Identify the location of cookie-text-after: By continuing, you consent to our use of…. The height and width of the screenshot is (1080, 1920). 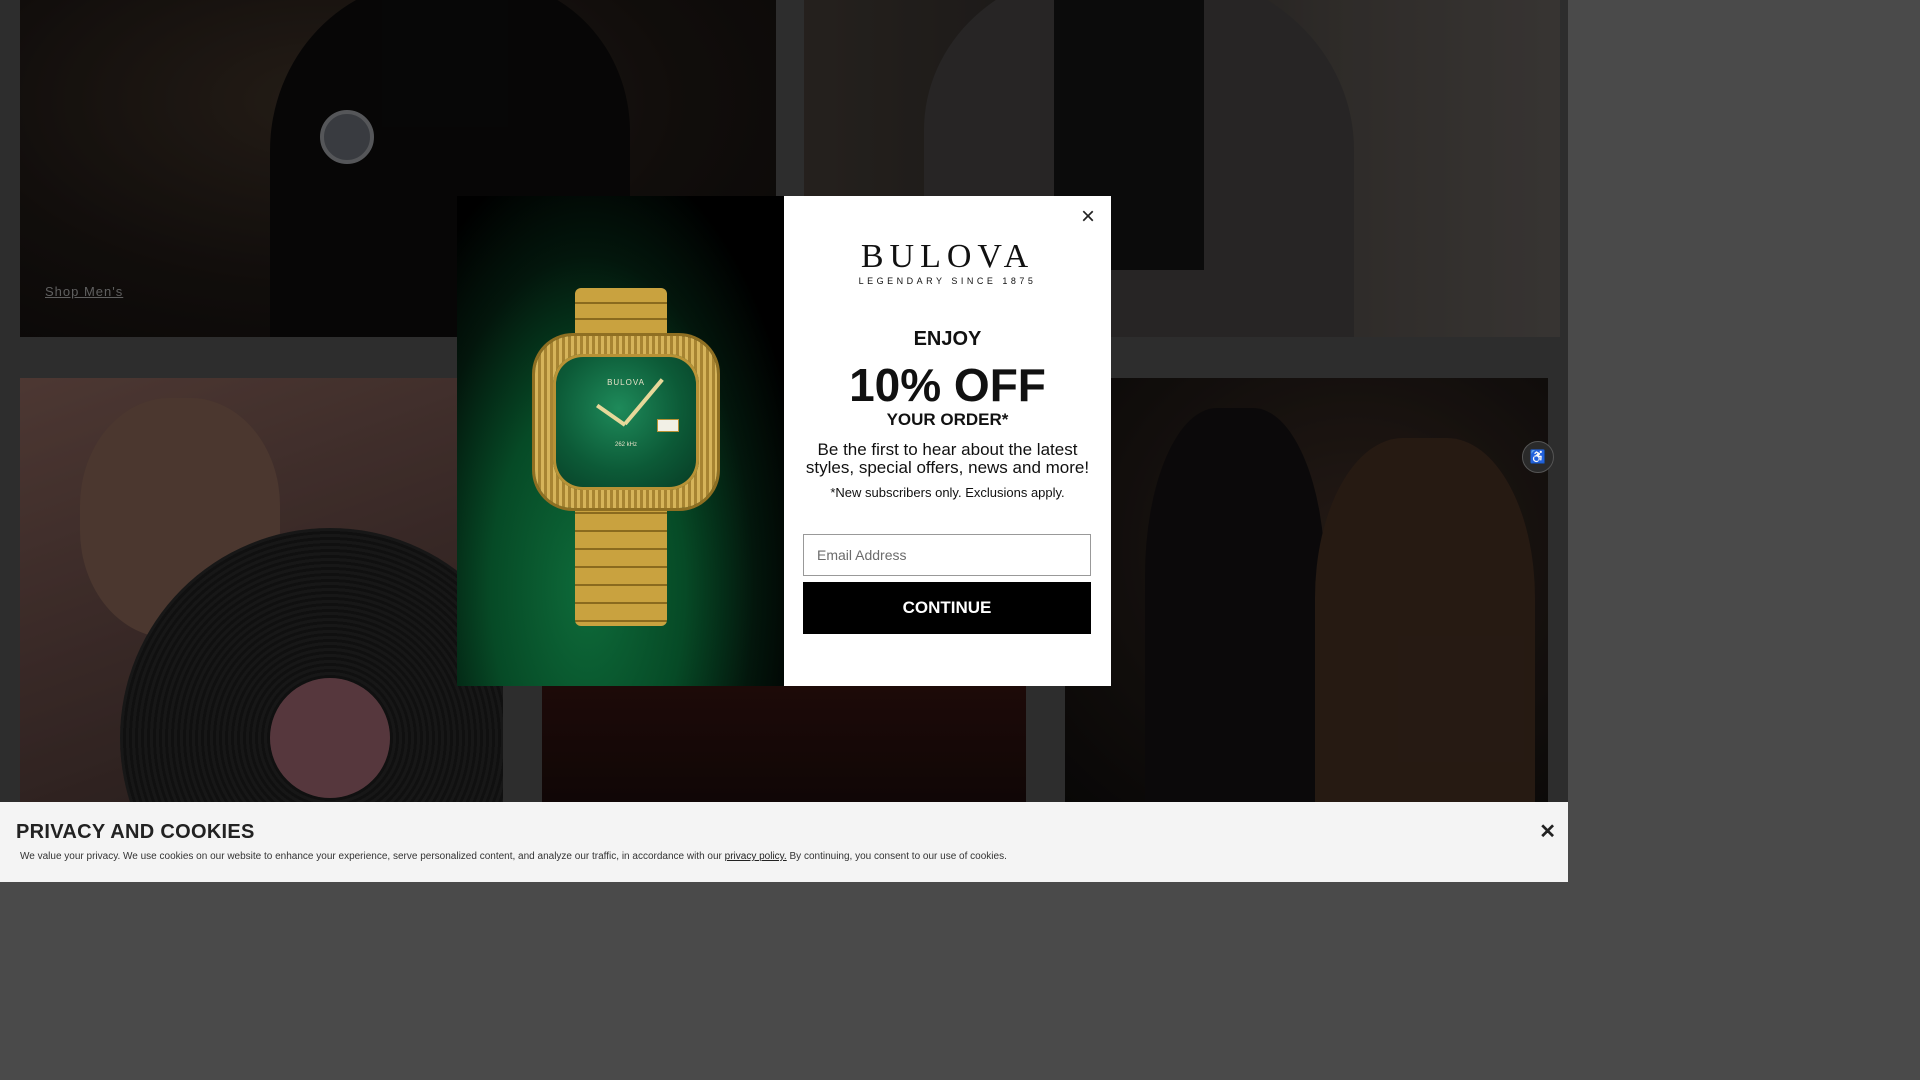
(896, 856).